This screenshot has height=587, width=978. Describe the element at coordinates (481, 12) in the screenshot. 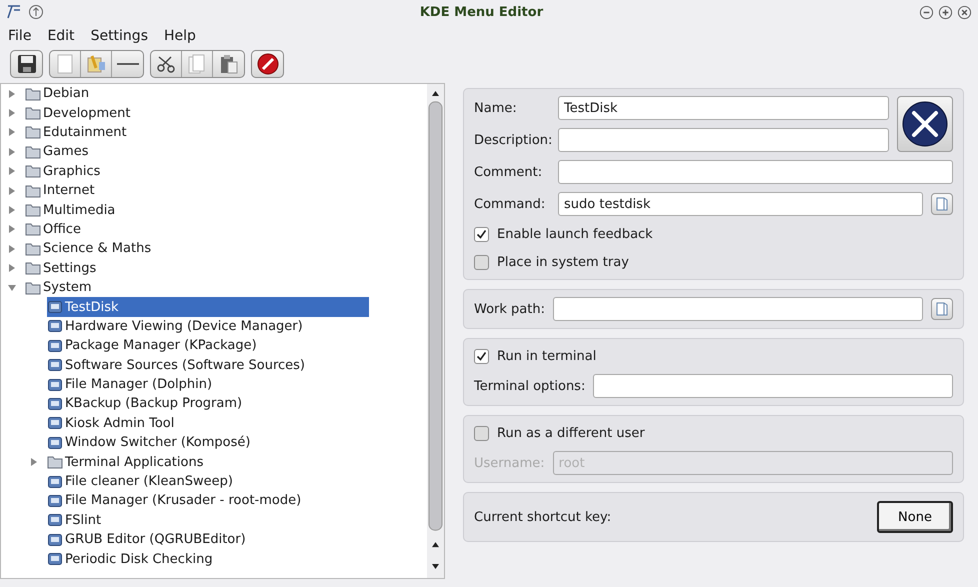

I see `window-title: KDE Menu Editor` at that location.